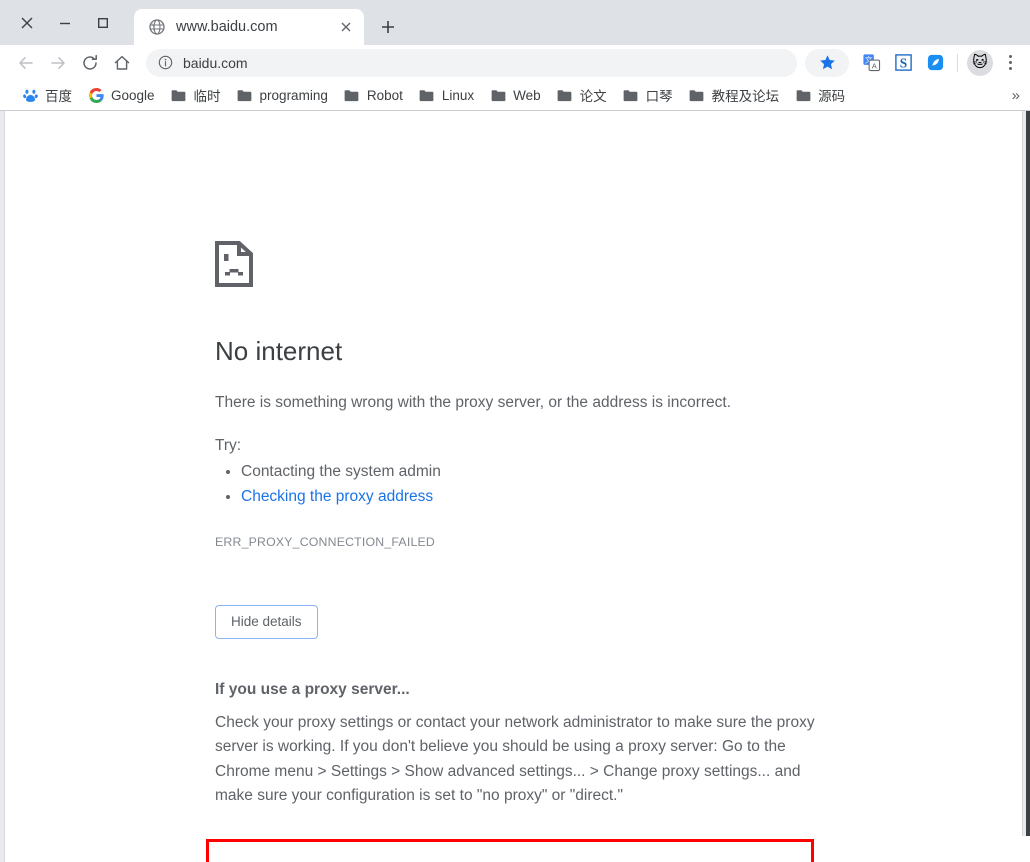 This screenshot has width=1030, height=862. Describe the element at coordinates (593, 96) in the screenshot. I see `bookmark-label: 论文` at that location.